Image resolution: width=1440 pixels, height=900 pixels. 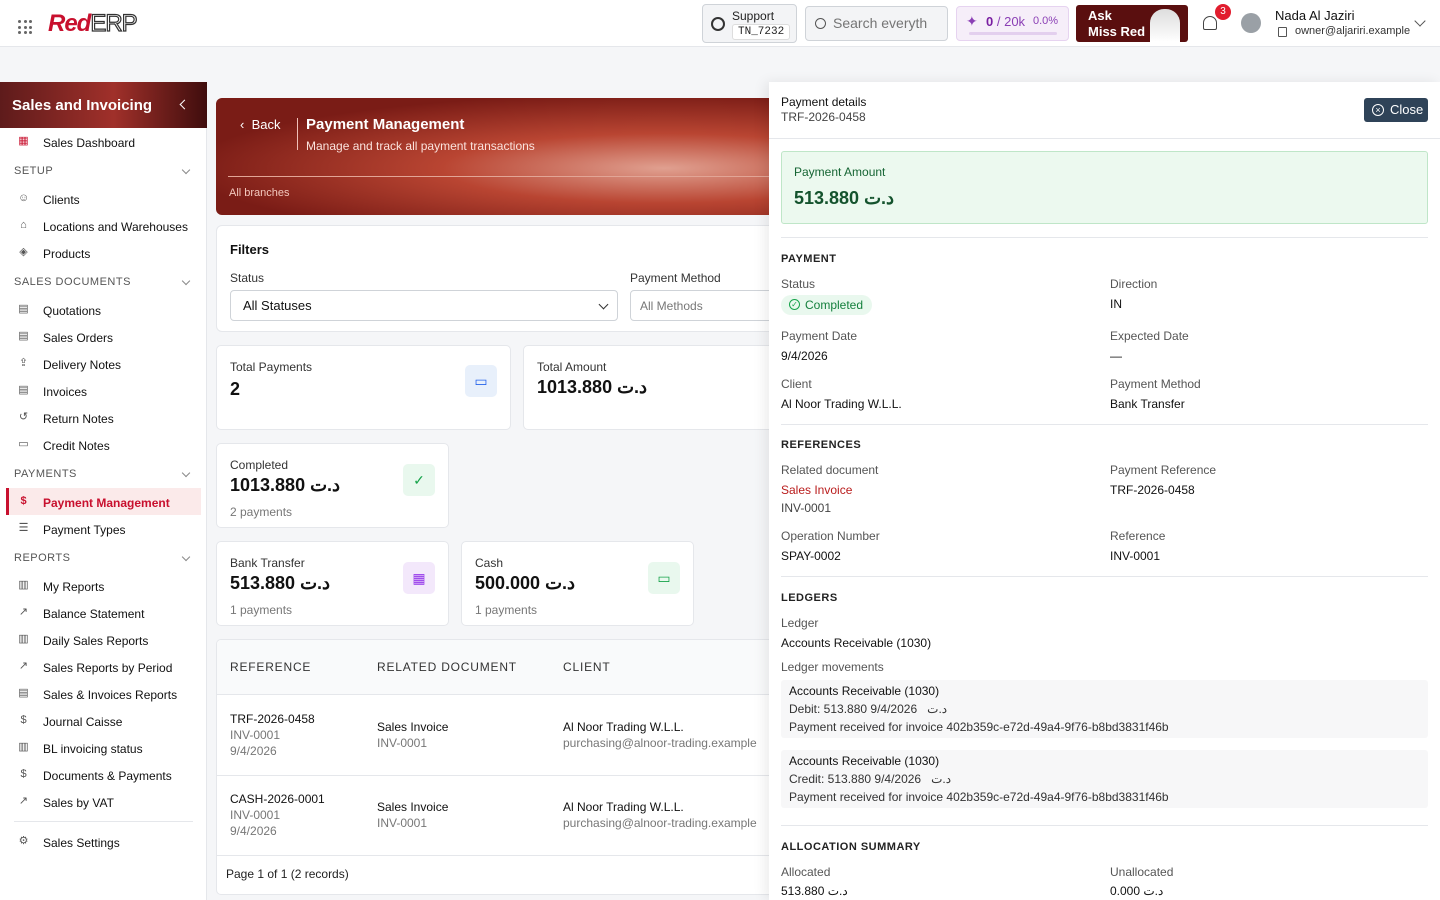 What do you see at coordinates (103, 390) in the screenshot?
I see `sidebar-item-invoices: ▤ Invoices` at bounding box center [103, 390].